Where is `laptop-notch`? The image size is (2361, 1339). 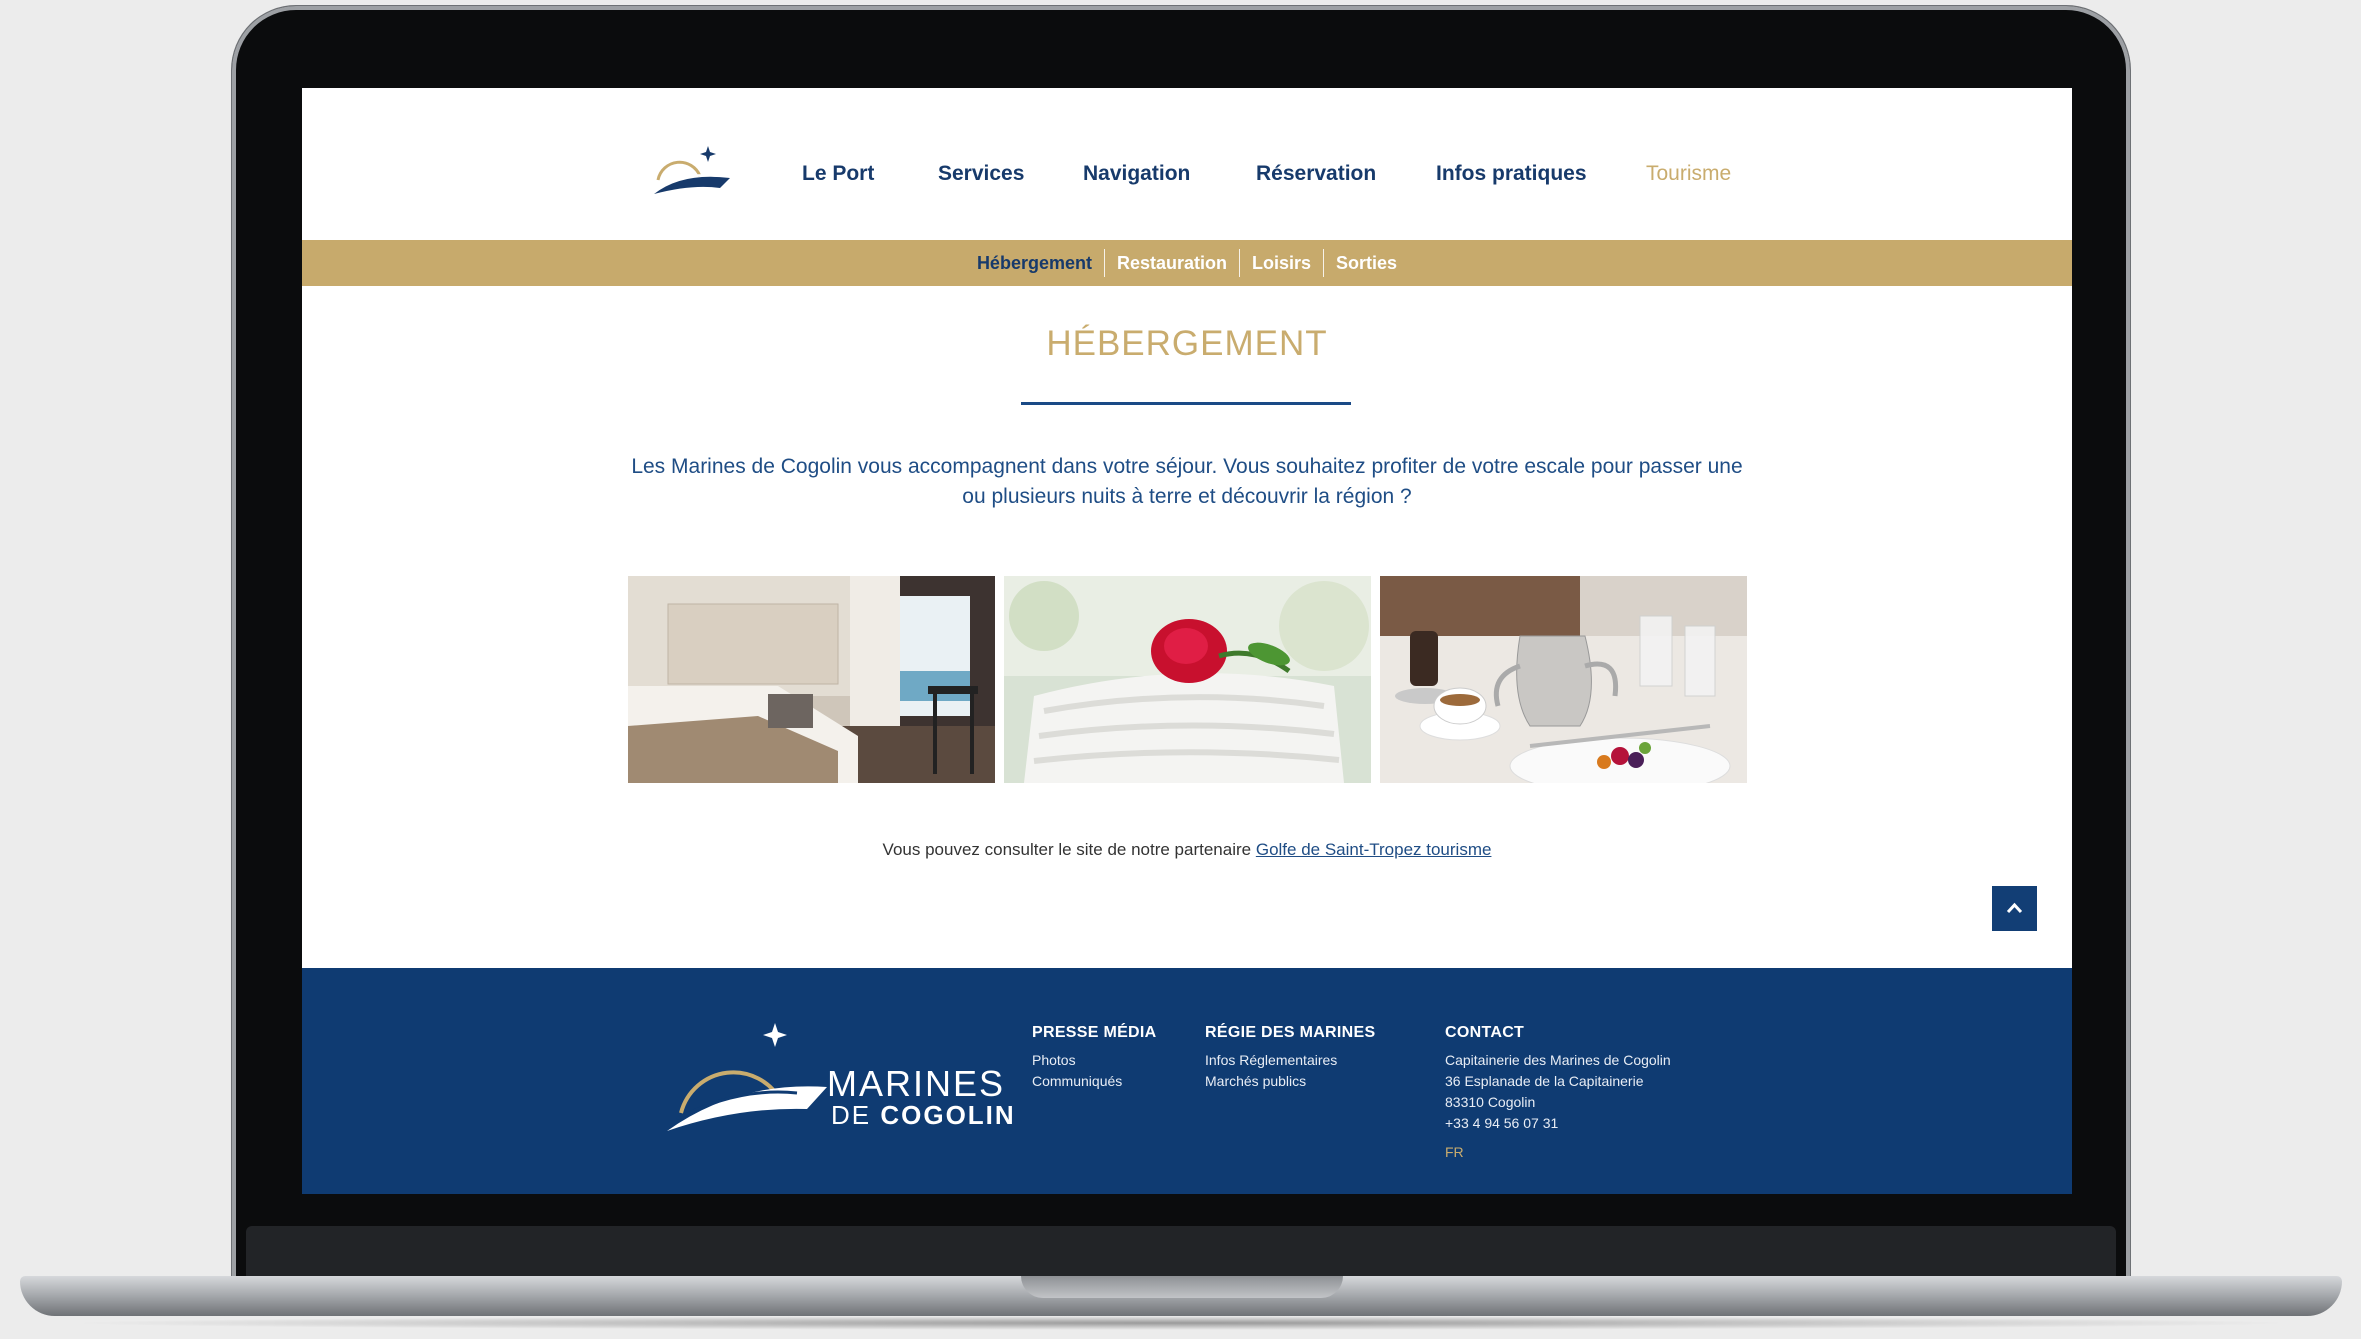 laptop-notch is located at coordinates (1182, 1287).